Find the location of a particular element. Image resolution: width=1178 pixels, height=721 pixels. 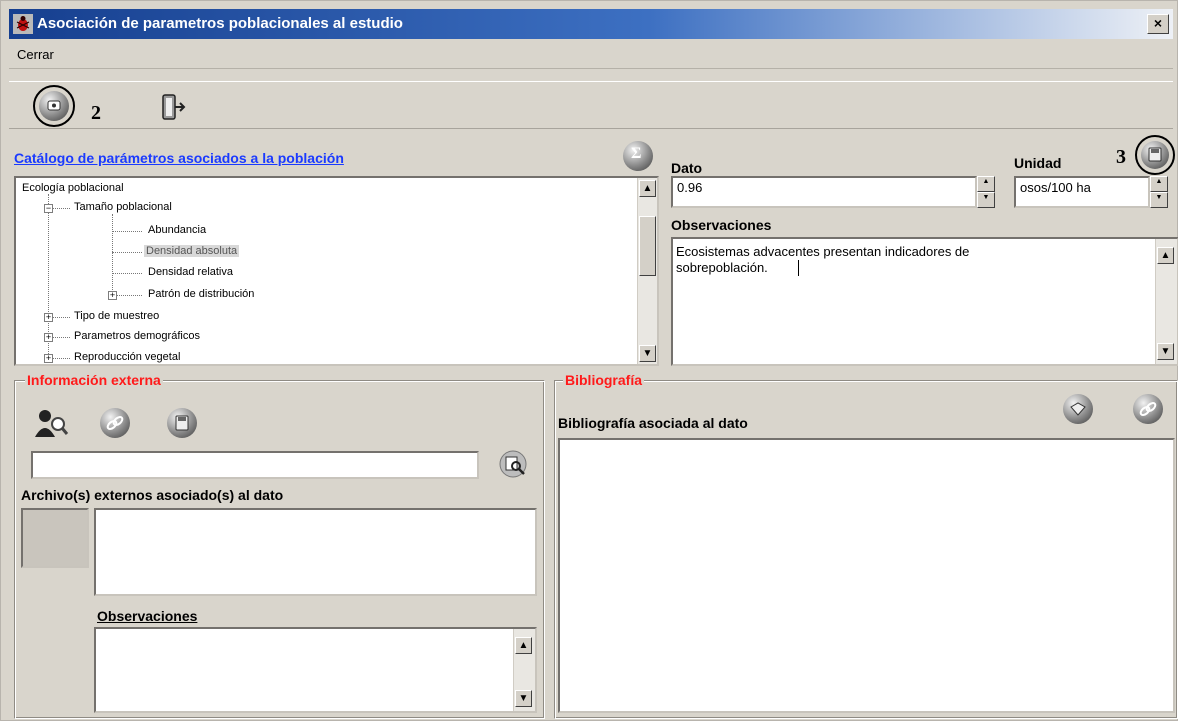

tree-item-selected: Densidad absoluta is located at coordinates (192, 251).